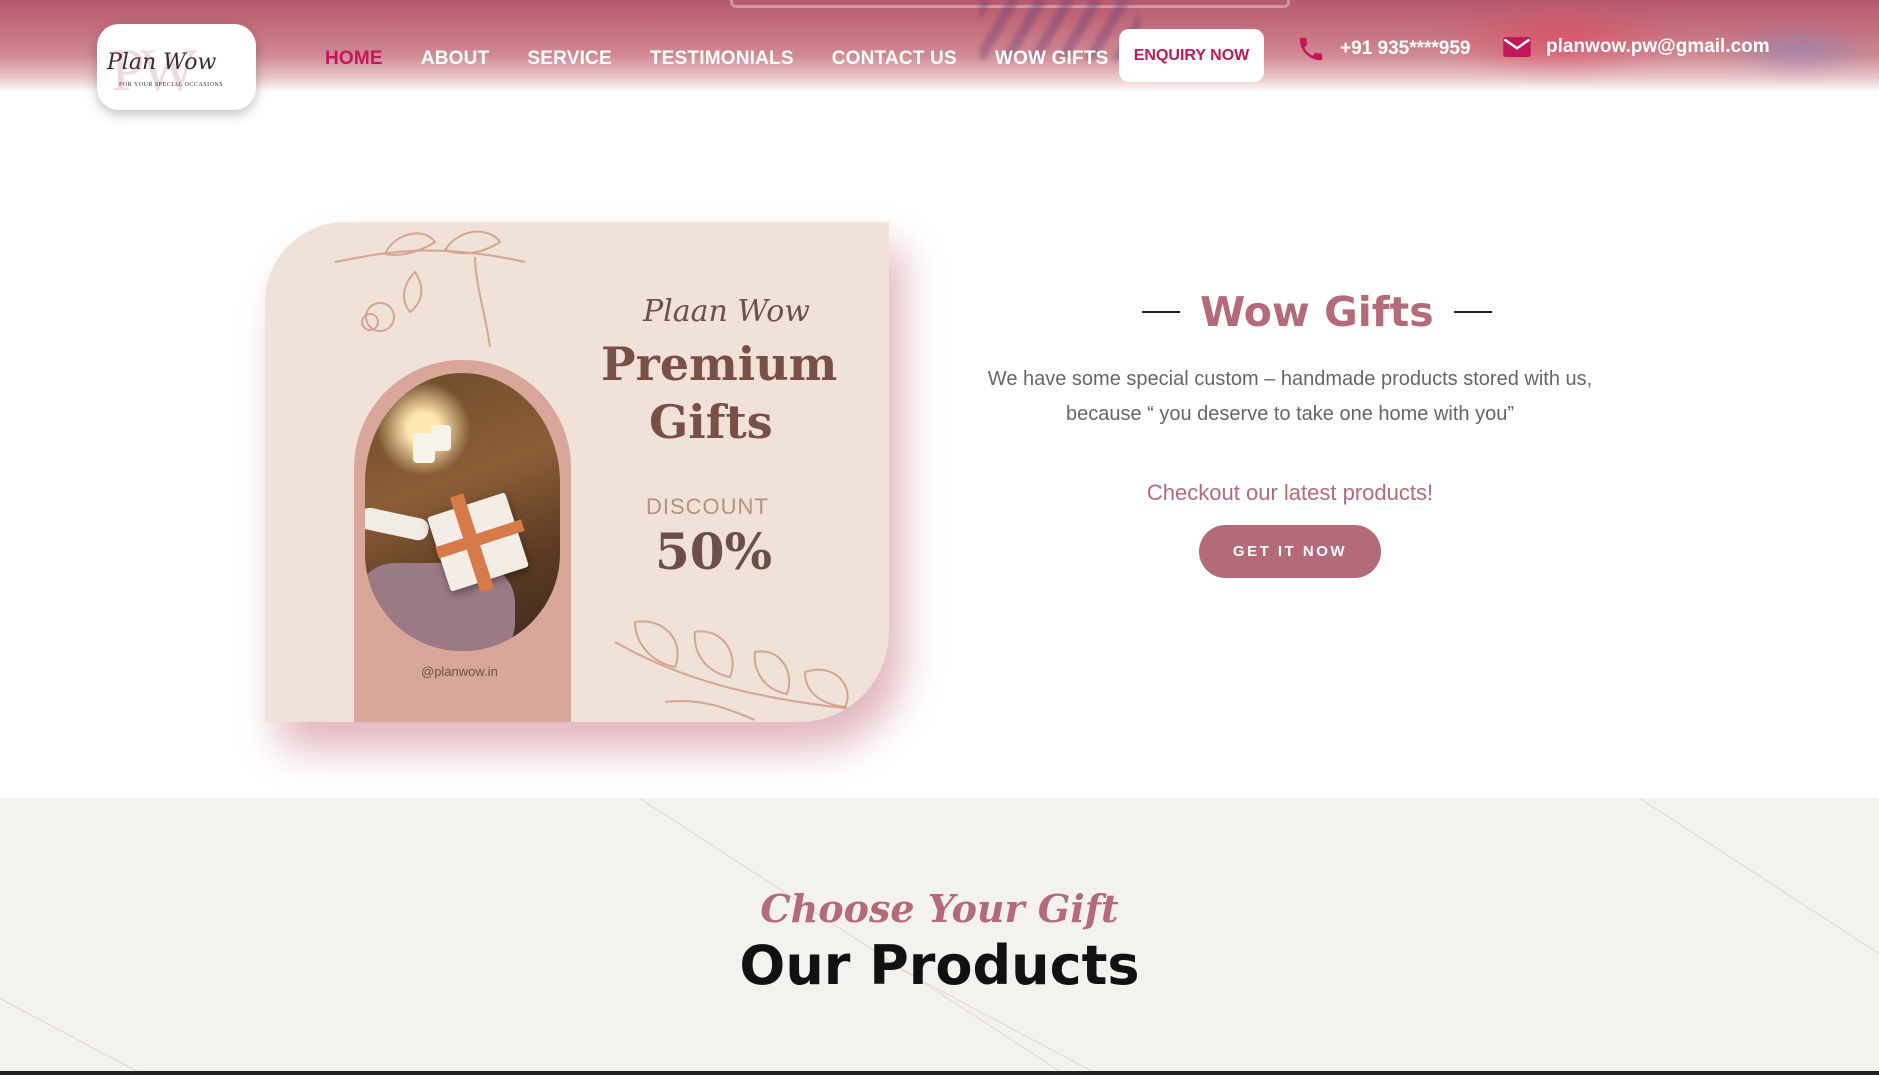 This screenshot has width=1879, height=1075. Describe the element at coordinates (1191, 55) in the screenshot. I see `enquiry-now-button: ENQUIRY NOW` at that location.